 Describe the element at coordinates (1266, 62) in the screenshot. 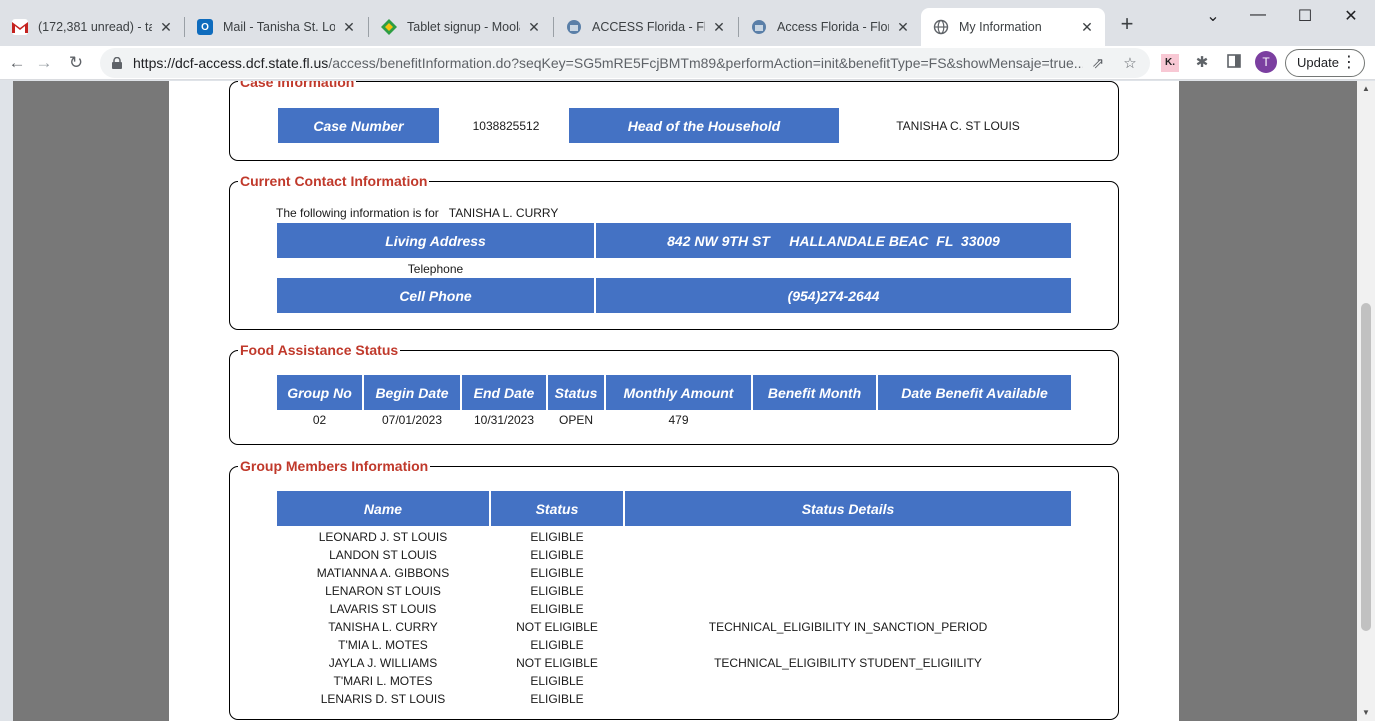

I see `avatar: T` at that location.